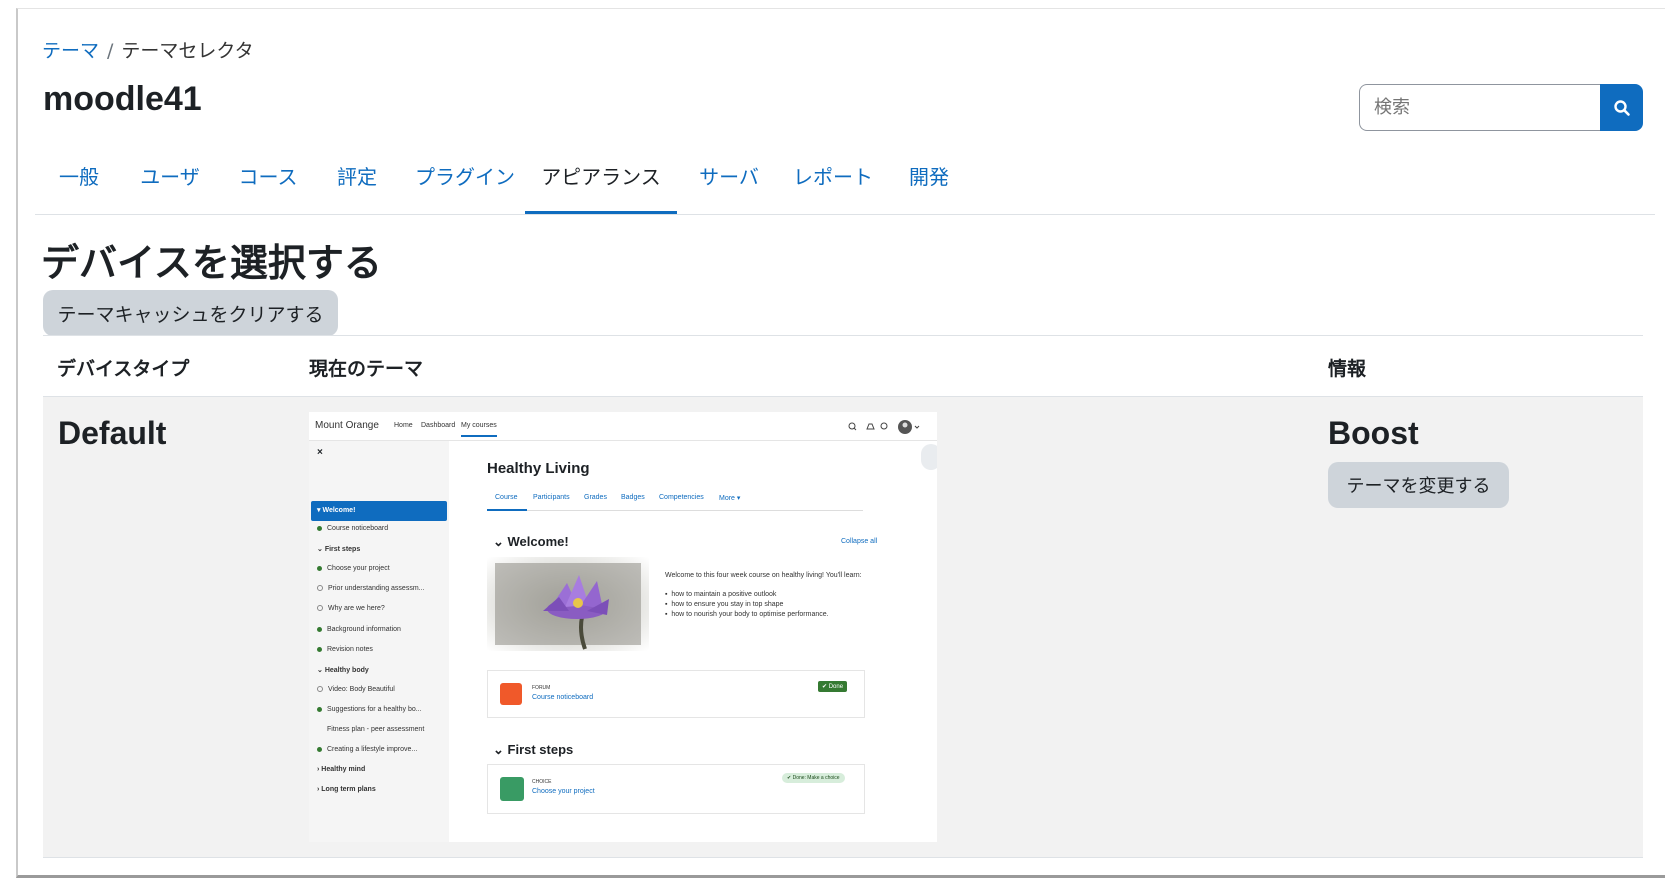  Describe the element at coordinates (353, 568) in the screenshot. I see `preview-sidebar-item: Choose your project` at that location.